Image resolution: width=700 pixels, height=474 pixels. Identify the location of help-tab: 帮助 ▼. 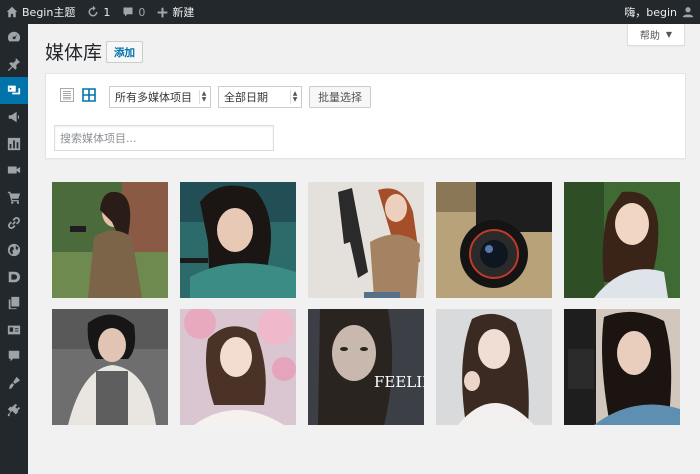
(656, 35).